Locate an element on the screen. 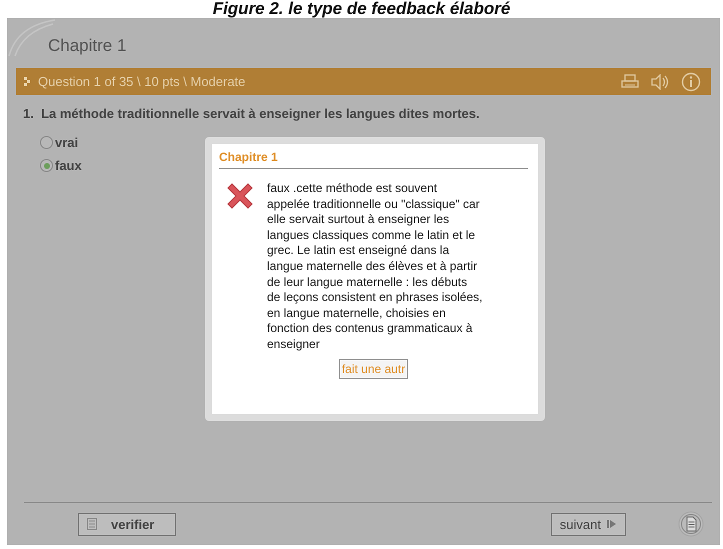 This screenshot has width=723, height=549. print-icon is located at coordinates (630, 82).